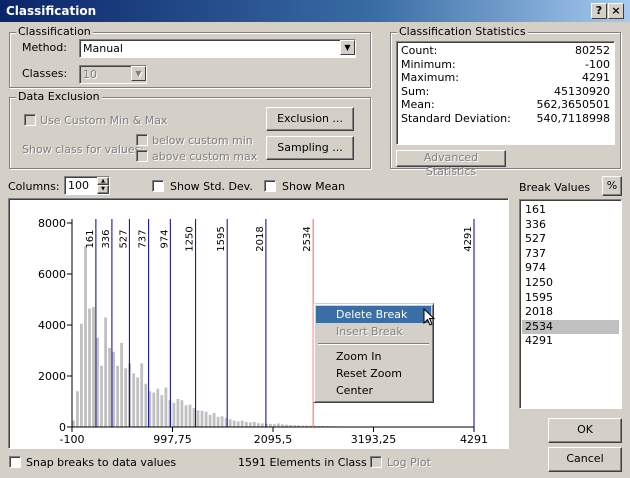 The height and width of the screenshot is (478, 630). What do you see at coordinates (570, 283) in the screenshot?
I see `break-value-item: 1250` at bounding box center [570, 283].